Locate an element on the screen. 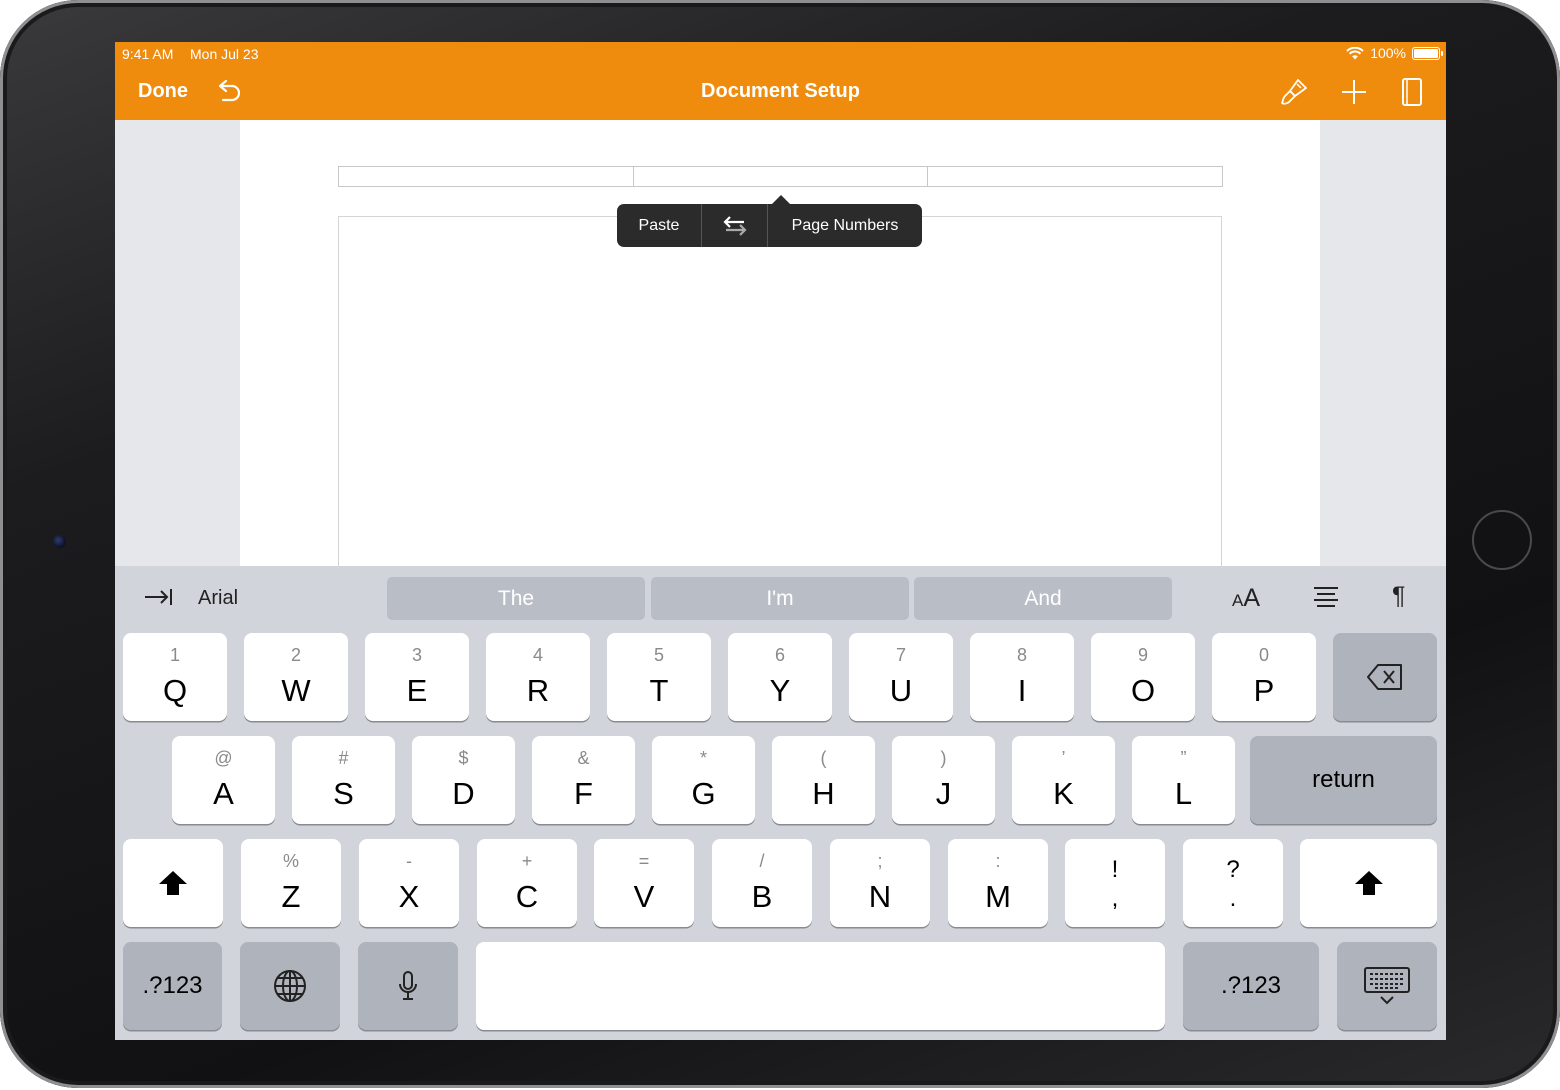  page-title: Document Setup is located at coordinates (780, 91).